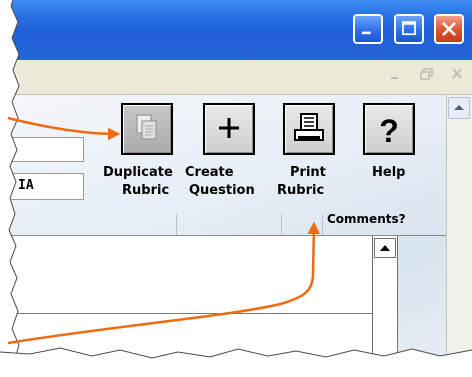  I want to click on help-label: Help, so click(389, 172).